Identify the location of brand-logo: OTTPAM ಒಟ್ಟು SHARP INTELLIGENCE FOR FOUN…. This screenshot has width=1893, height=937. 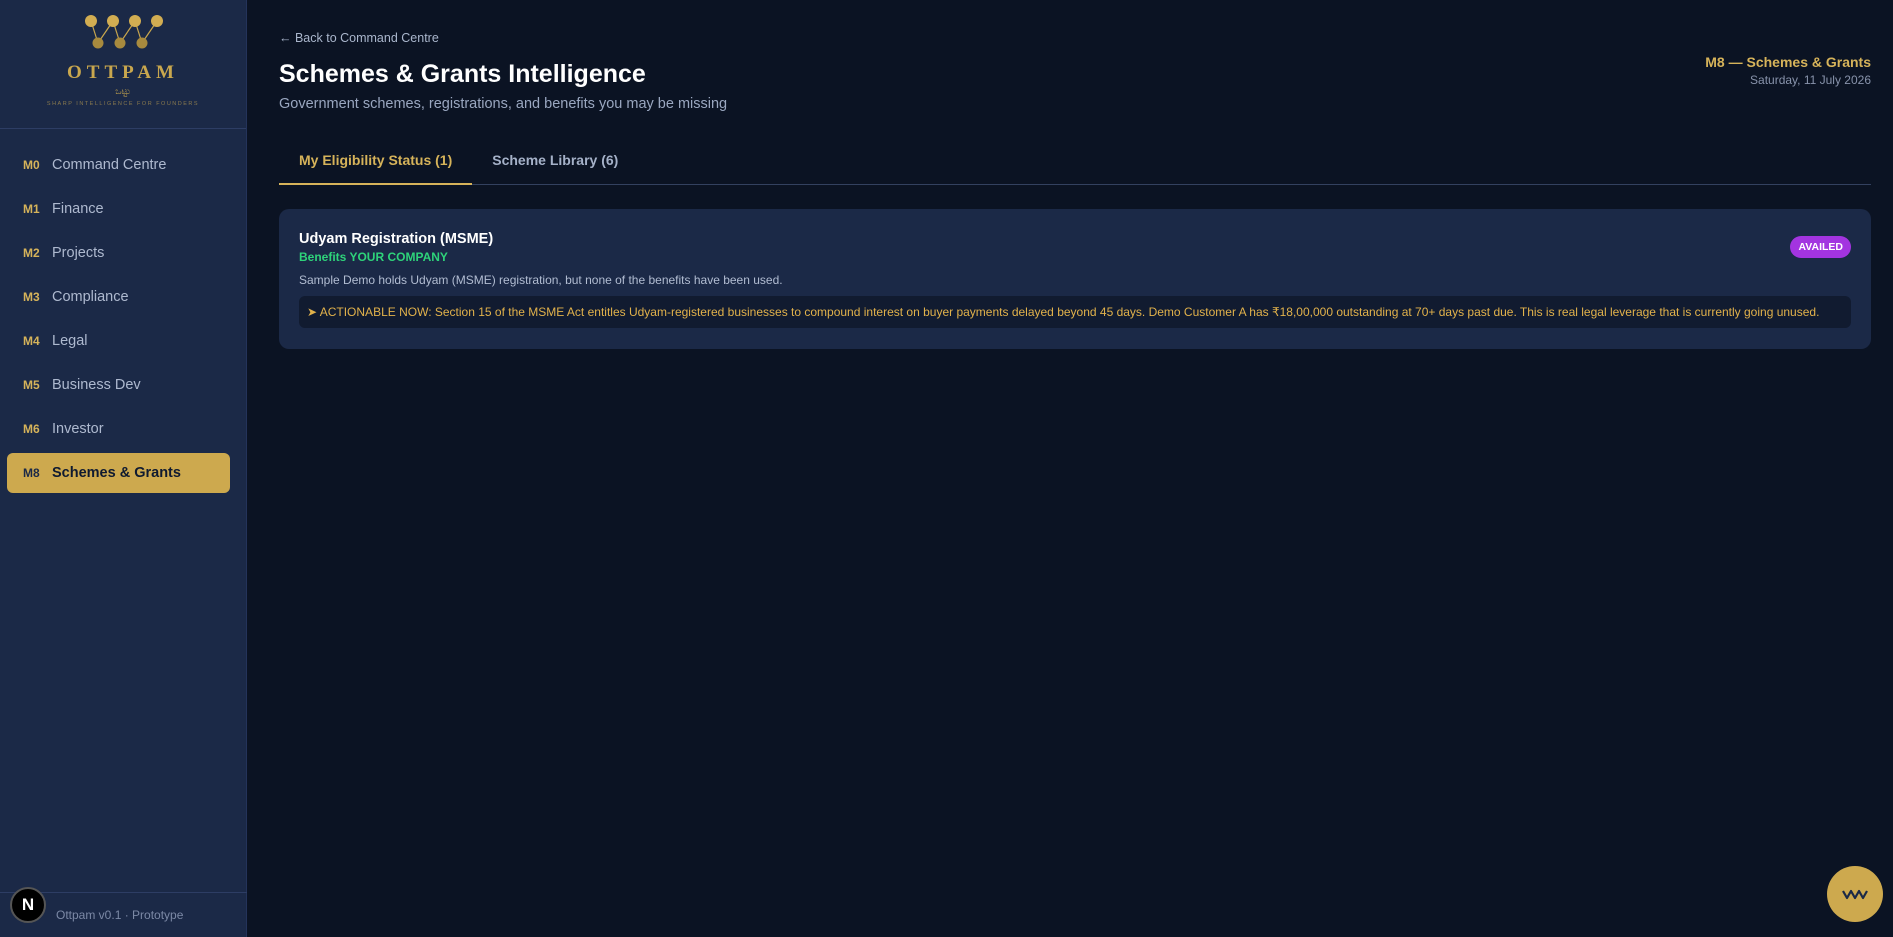
(123, 64).